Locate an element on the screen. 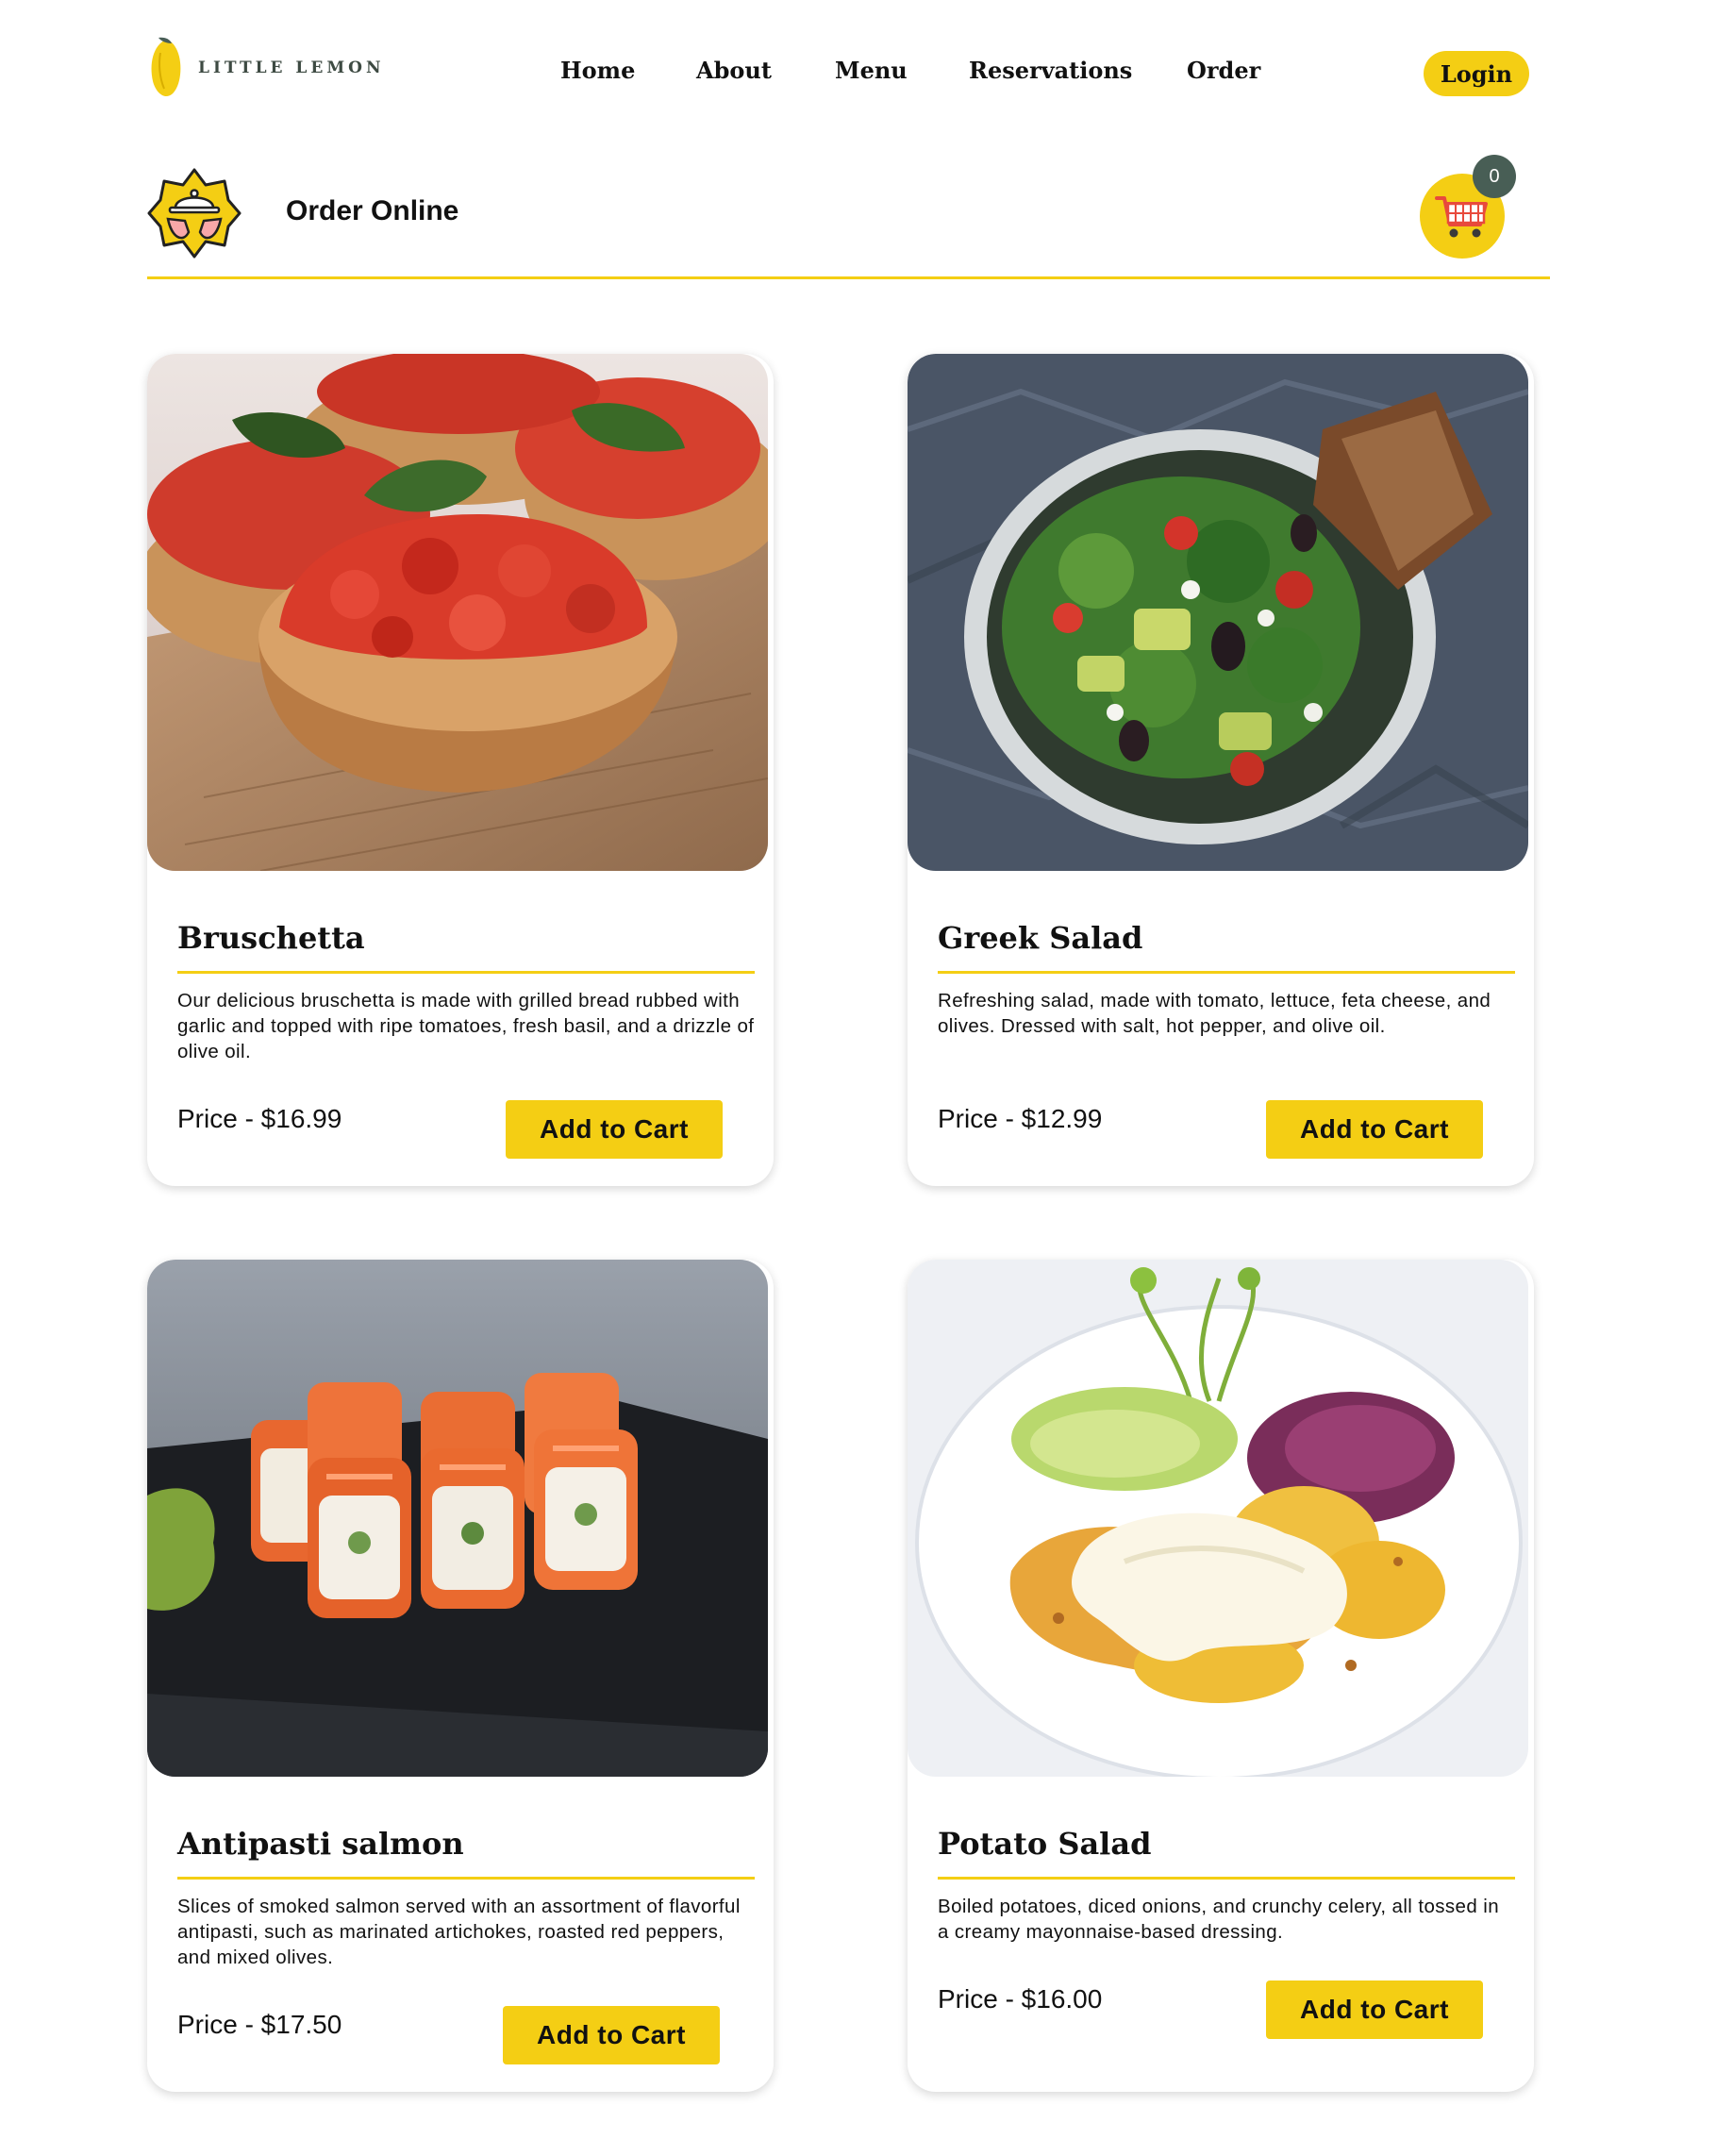 This screenshot has height=2156, width=1716. card-title: Antipasti salmon is located at coordinates (320, 1844).